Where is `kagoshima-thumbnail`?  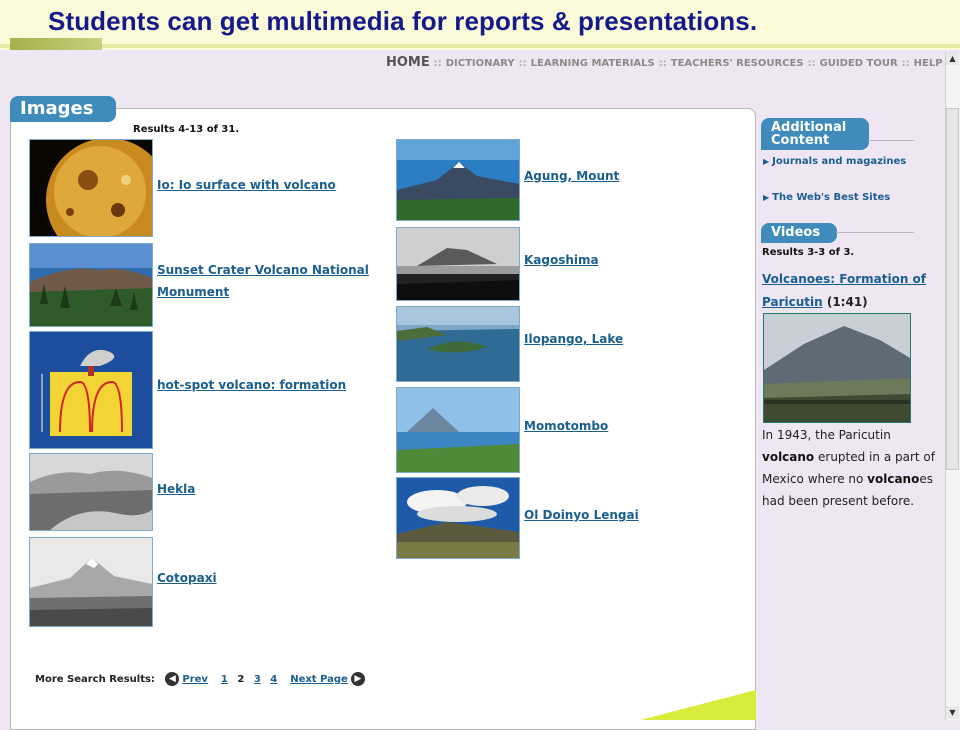 kagoshima-thumbnail is located at coordinates (458, 264).